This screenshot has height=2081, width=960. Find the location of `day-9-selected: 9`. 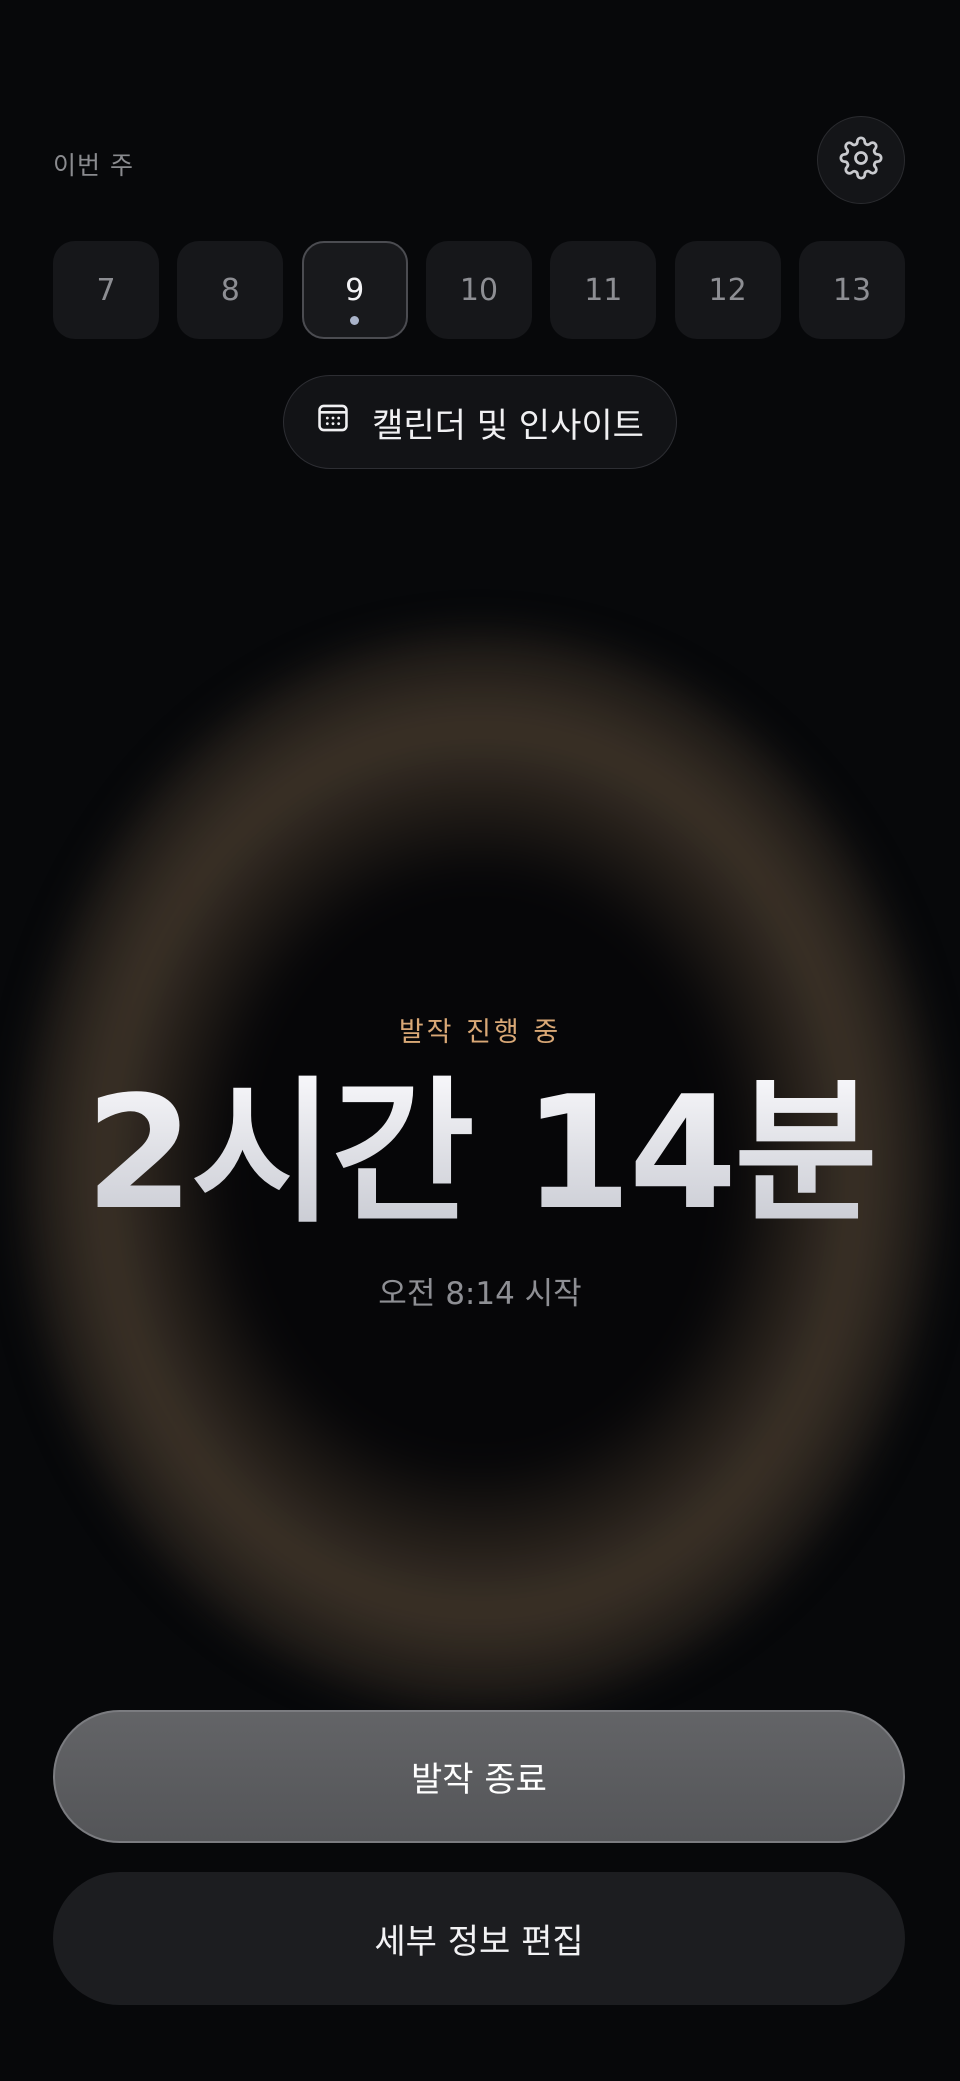

day-9-selected: 9 is located at coordinates (354, 290).